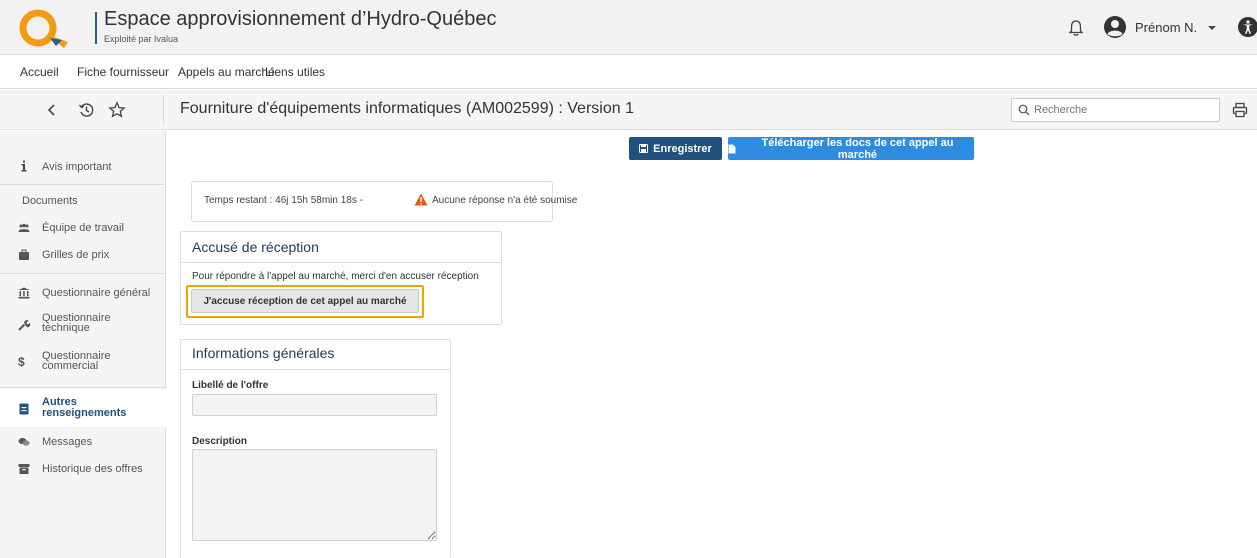 The image size is (1257, 558). I want to click on bank-icon, so click(24, 293).